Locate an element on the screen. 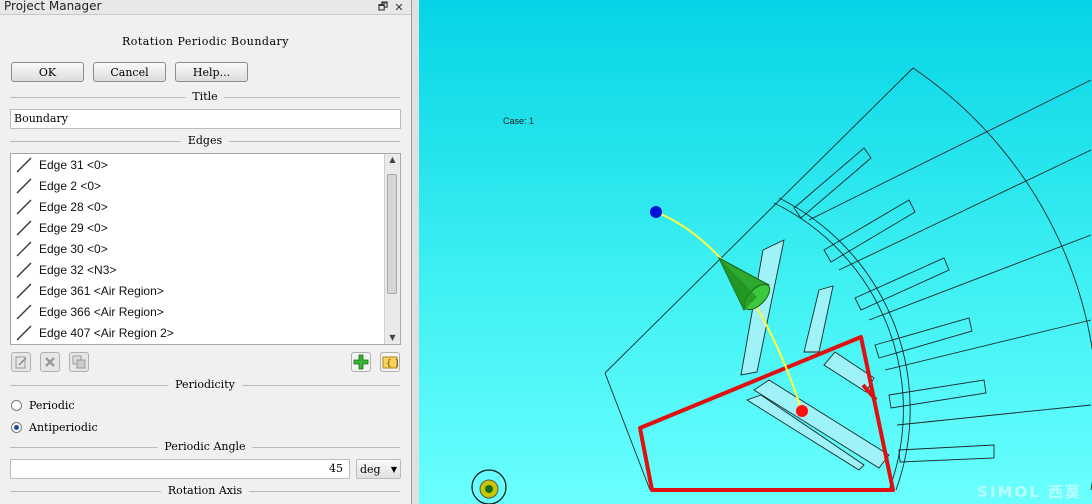 The height and width of the screenshot is (504, 1092). copy-icon is located at coordinates (79, 362).